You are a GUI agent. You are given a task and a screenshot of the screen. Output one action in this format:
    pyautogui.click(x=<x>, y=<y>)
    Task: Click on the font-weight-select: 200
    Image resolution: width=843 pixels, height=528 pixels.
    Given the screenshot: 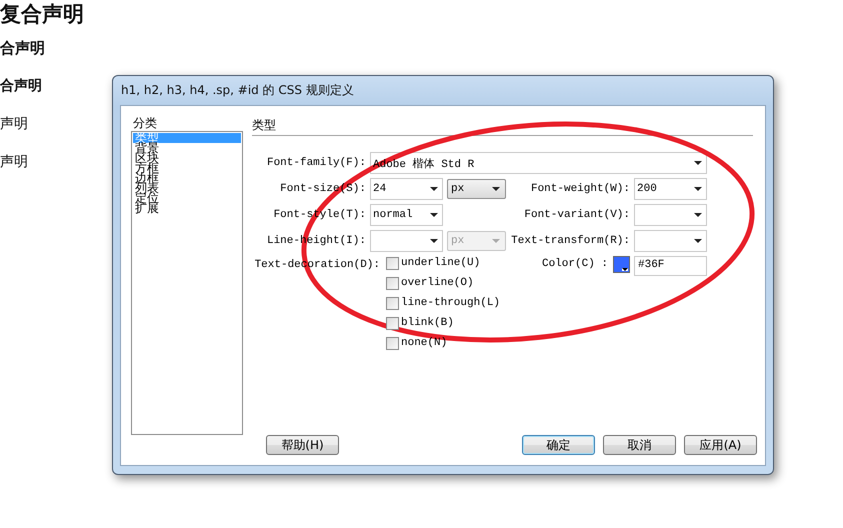 What is the action you would take?
    pyautogui.click(x=670, y=189)
    